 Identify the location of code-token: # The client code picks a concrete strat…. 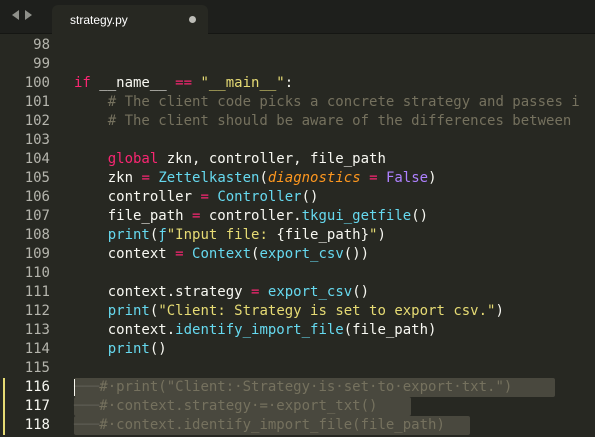
(343, 102).